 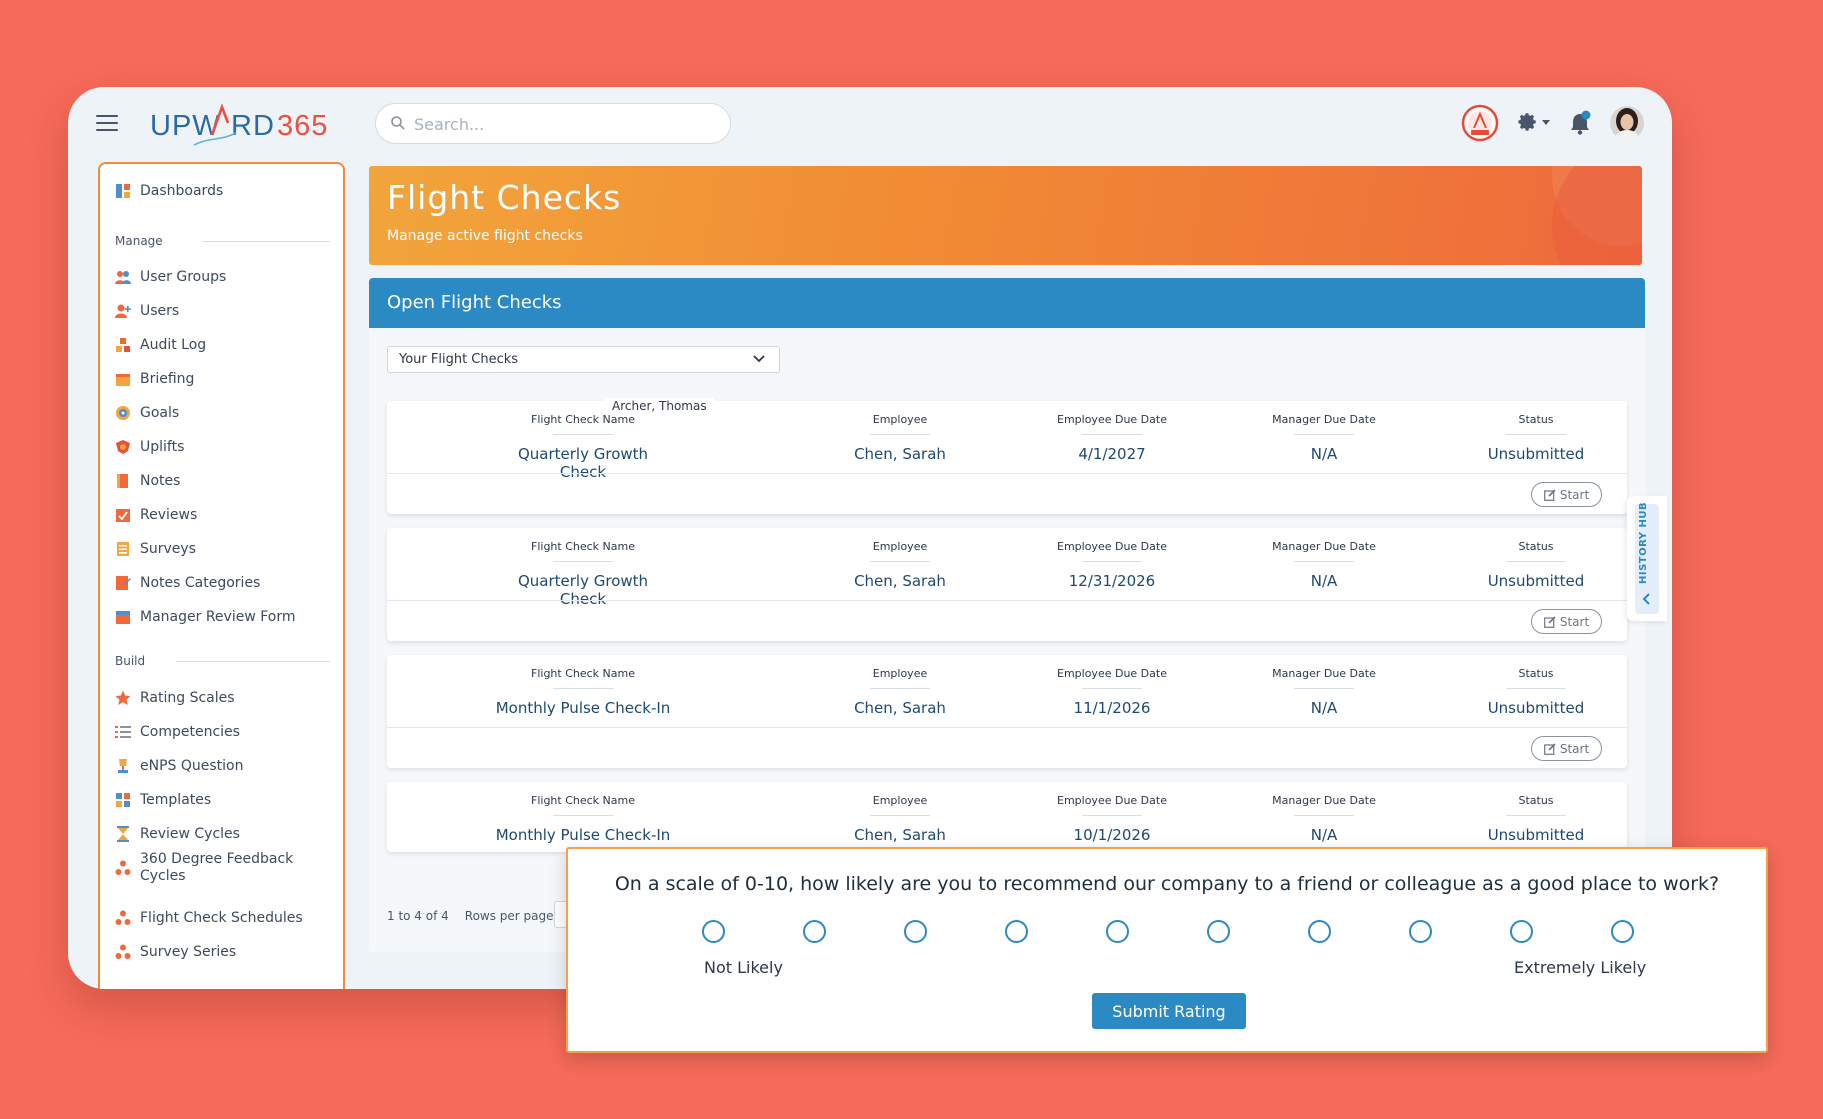 What do you see at coordinates (107, 123) in the screenshot?
I see `menu-icon` at bounding box center [107, 123].